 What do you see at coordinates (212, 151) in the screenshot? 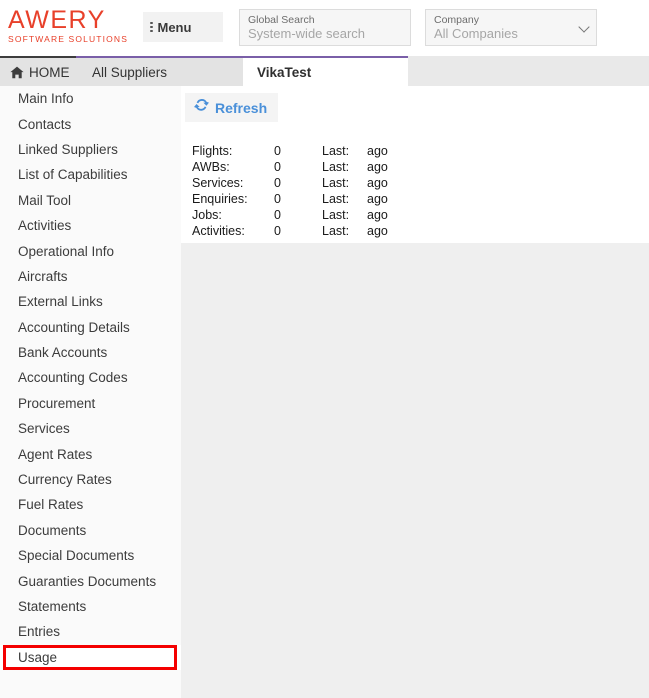
I see `stat-name: Flights:` at bounding box center [212, 151].